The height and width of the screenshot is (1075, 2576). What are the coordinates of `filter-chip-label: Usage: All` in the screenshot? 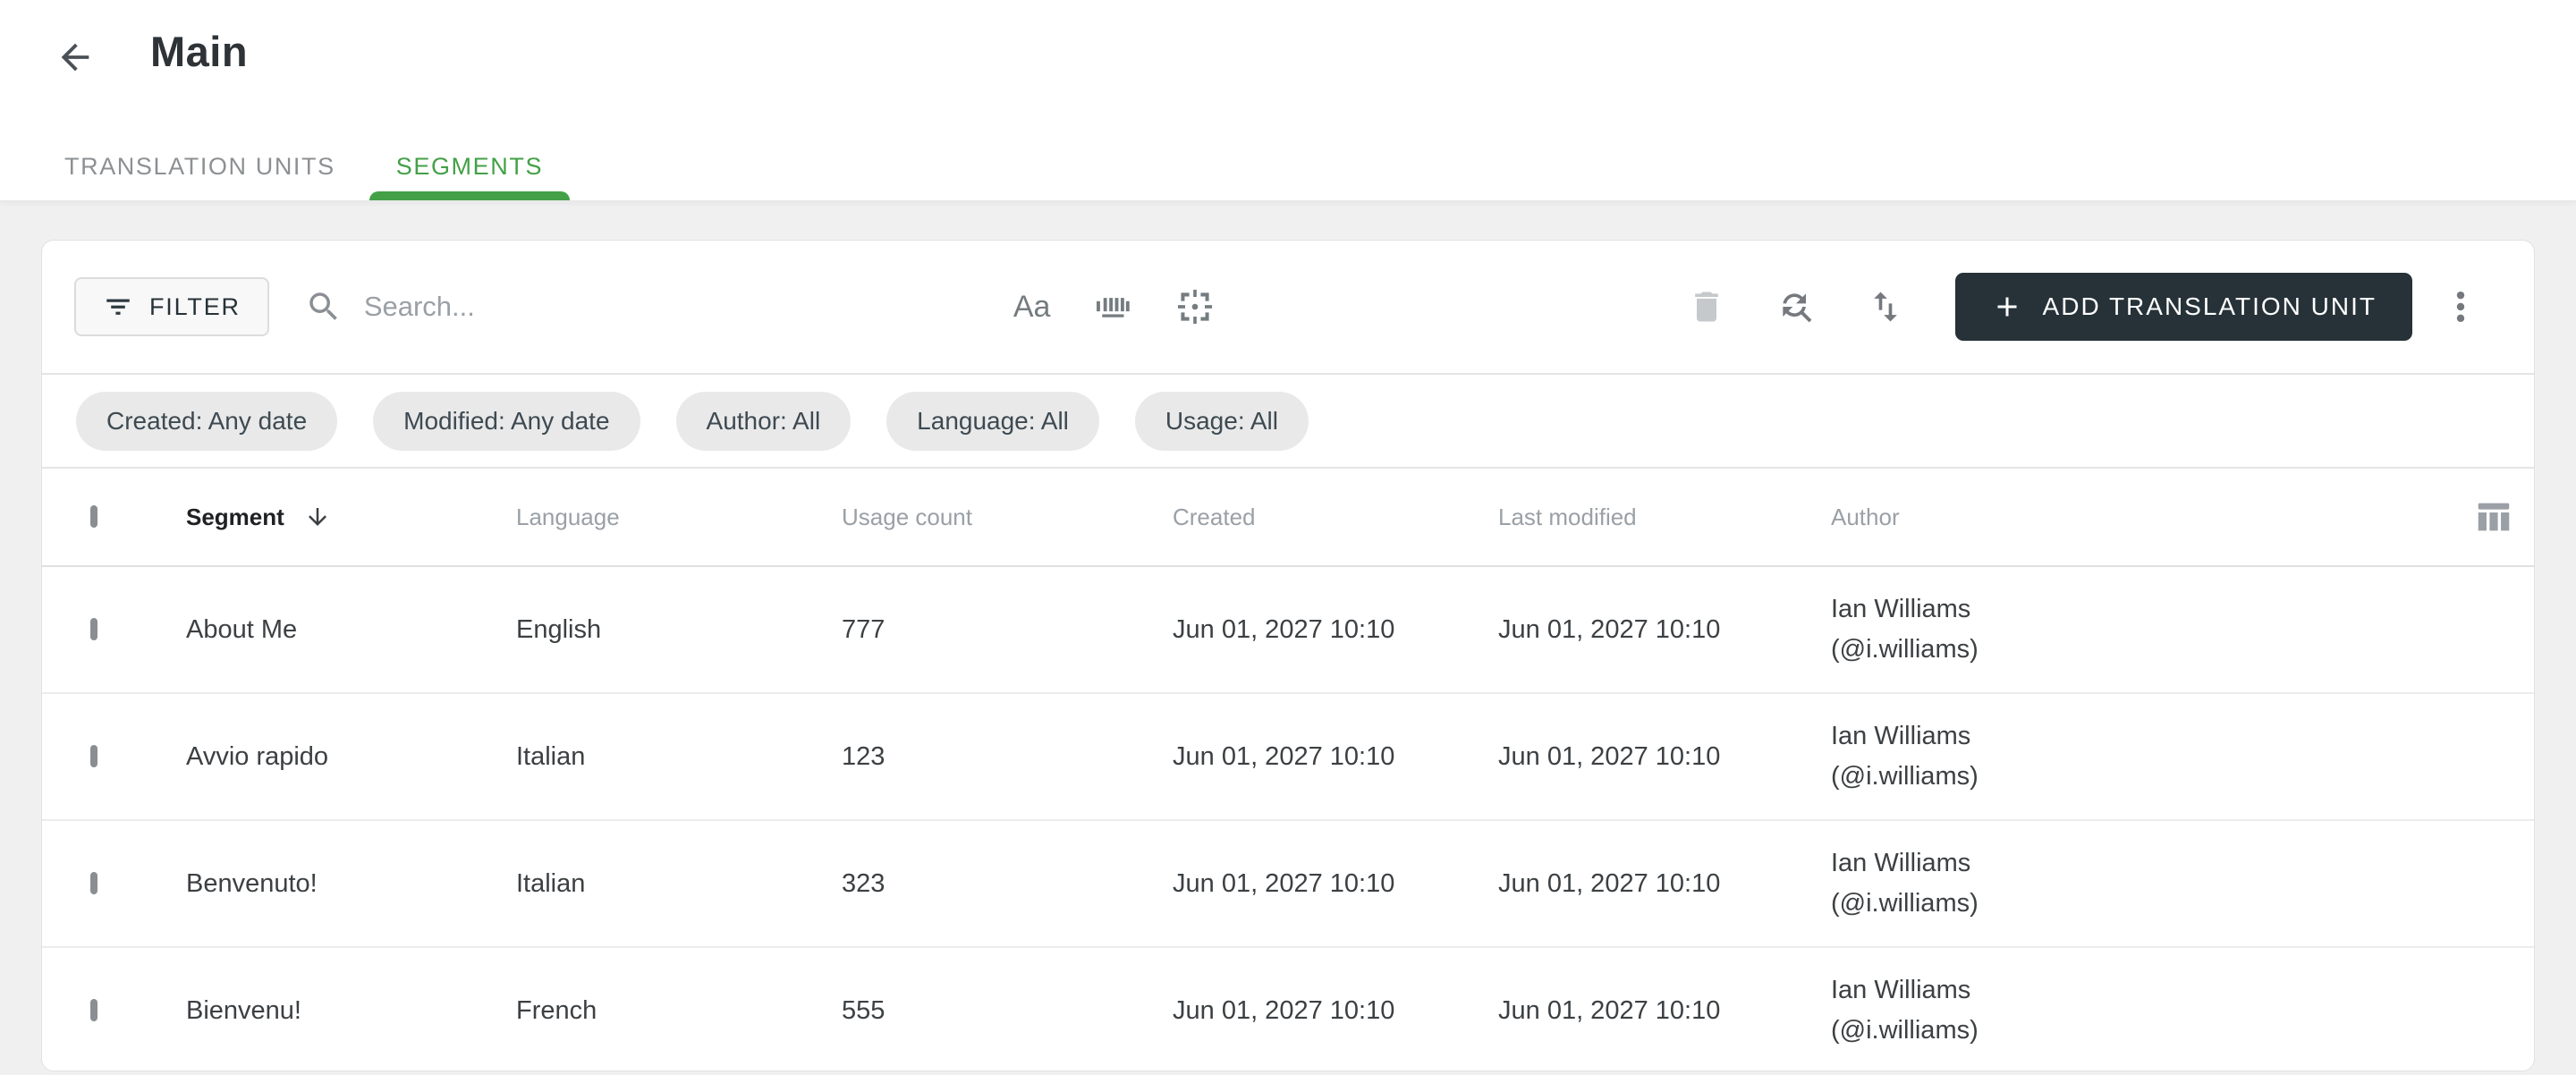 It's located at (1221, 420).